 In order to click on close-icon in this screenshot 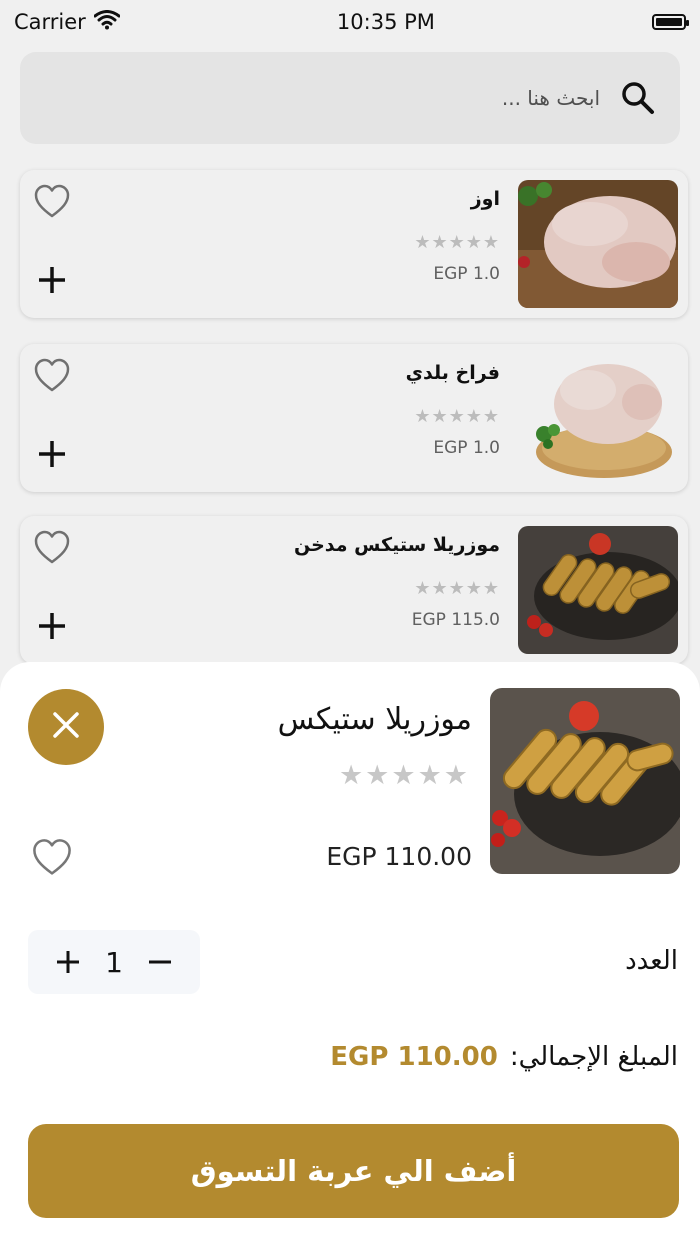, I will do `click(66, 727)`.